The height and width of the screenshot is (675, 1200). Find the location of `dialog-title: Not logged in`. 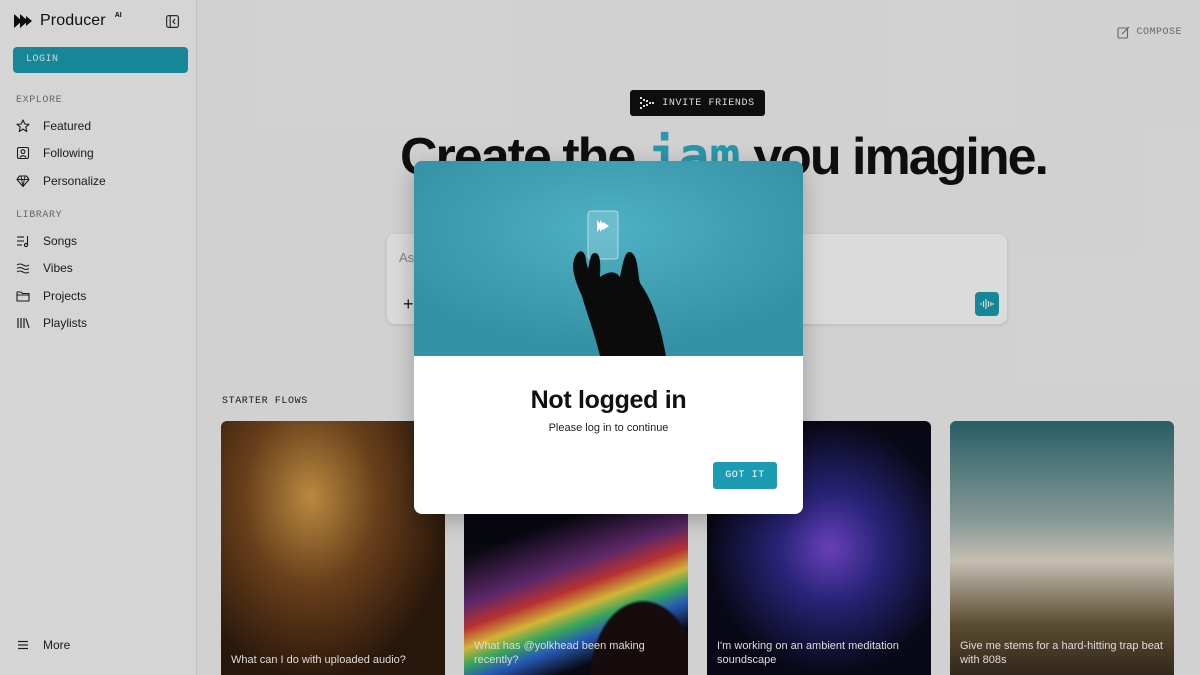

dialog-title: Not logged in is located at coordinates (608, 400).